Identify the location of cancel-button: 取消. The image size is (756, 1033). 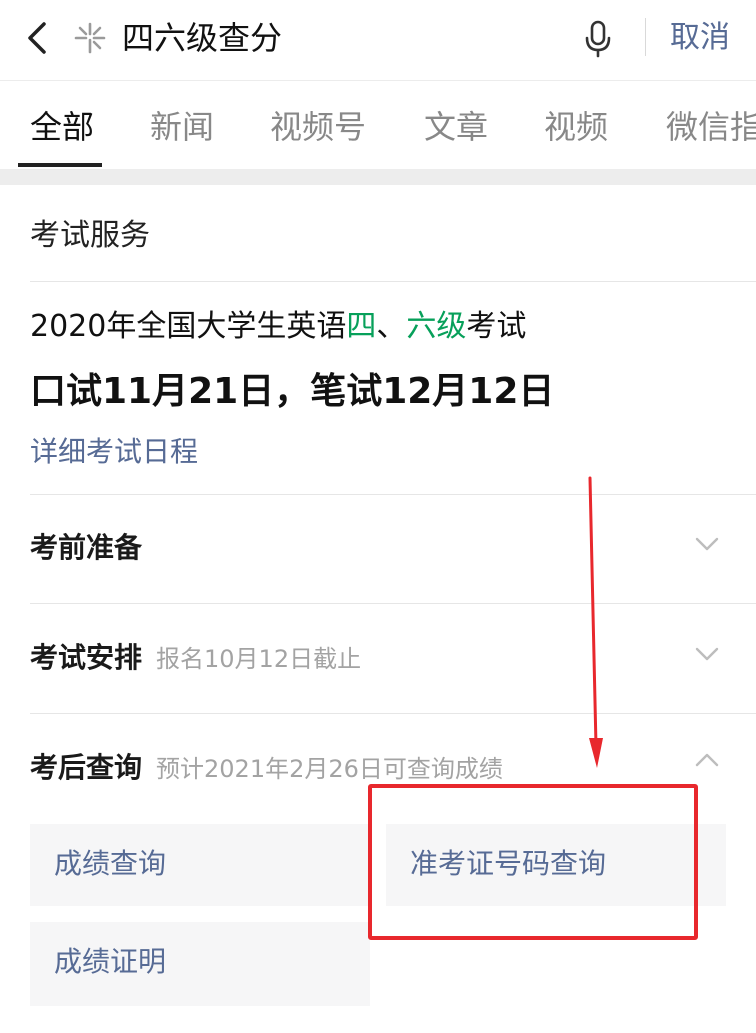
(700, 38).